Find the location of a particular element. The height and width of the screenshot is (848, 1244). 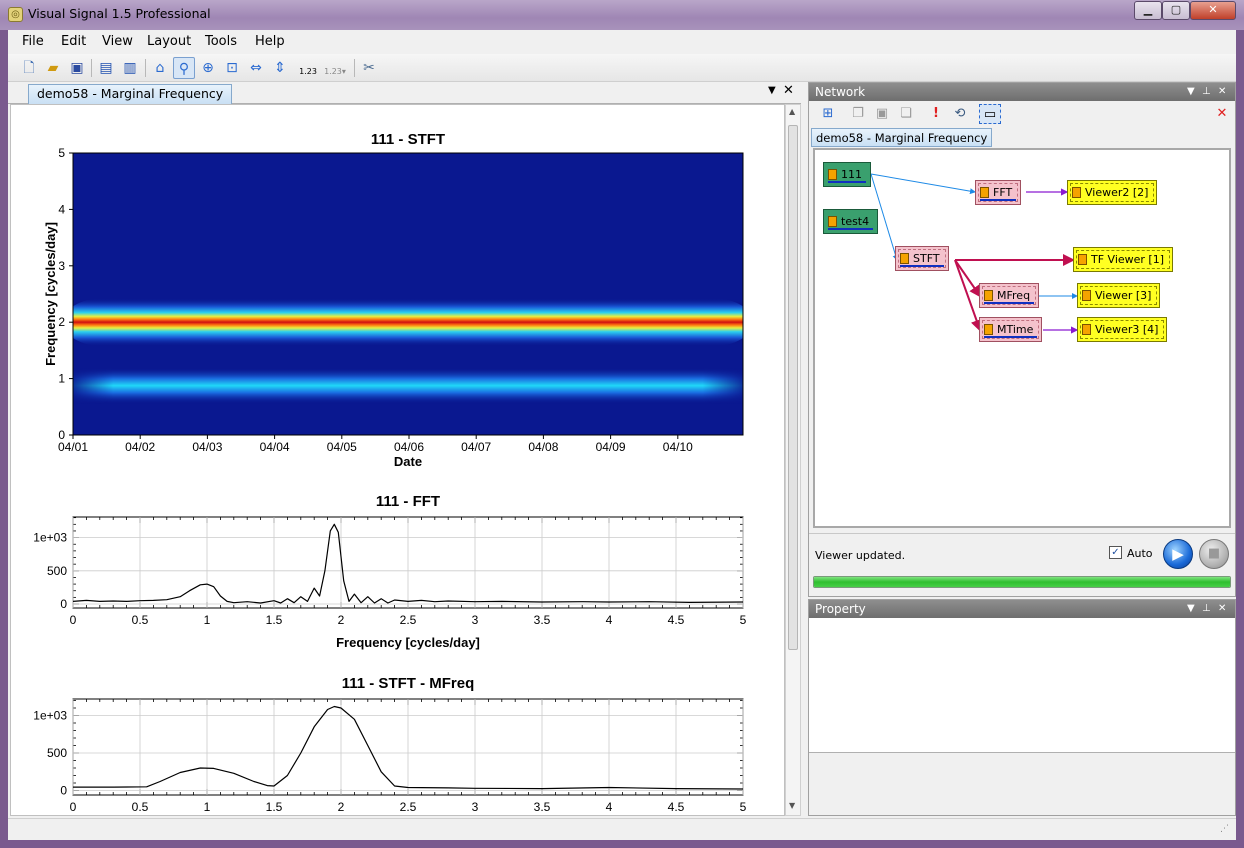

plot-vertical-scrollbar: ▲ ▼ is located at coordinates (793, 460).